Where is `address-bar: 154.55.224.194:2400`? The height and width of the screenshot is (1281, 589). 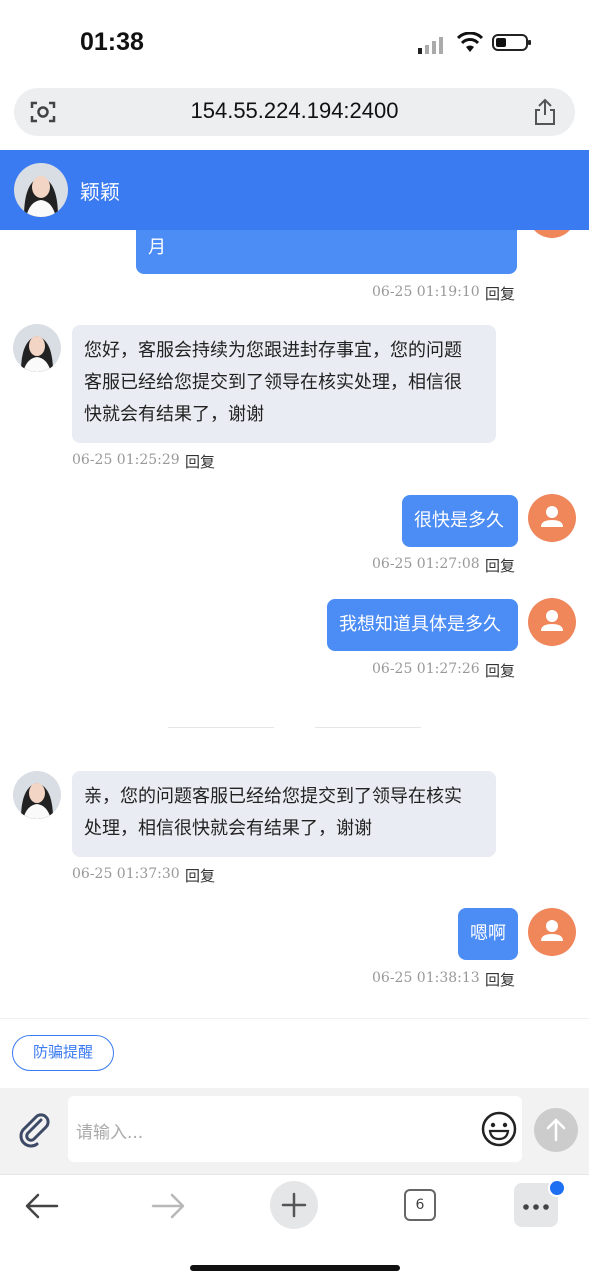
address-bar: 154.55.224.194:2400 is located at coordinates (294, 112).